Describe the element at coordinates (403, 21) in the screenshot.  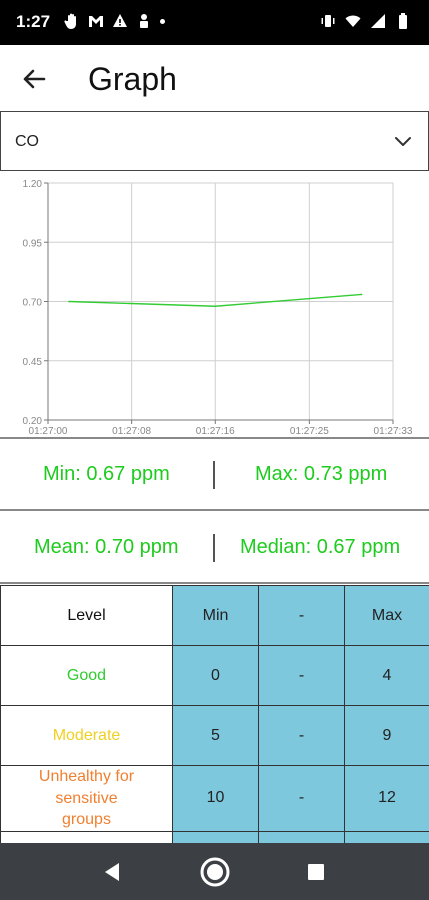
I see `battery-icon` at that location.